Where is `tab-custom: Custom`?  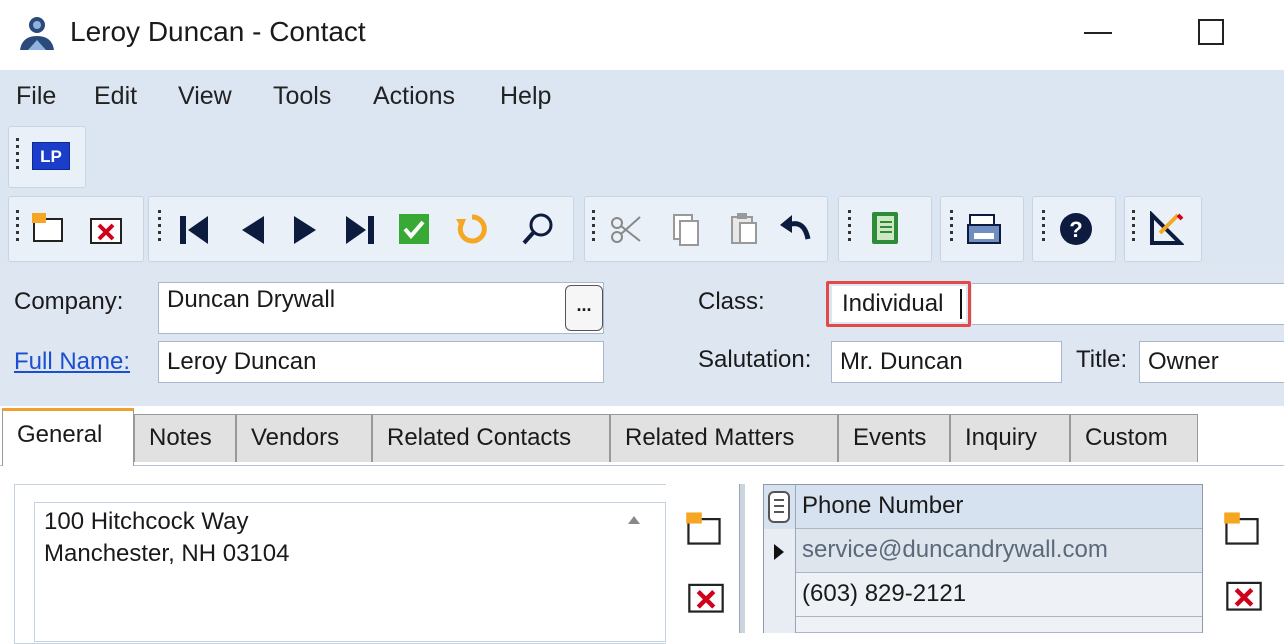 tab-custom: Custom is located at coordinates (1134, 438).